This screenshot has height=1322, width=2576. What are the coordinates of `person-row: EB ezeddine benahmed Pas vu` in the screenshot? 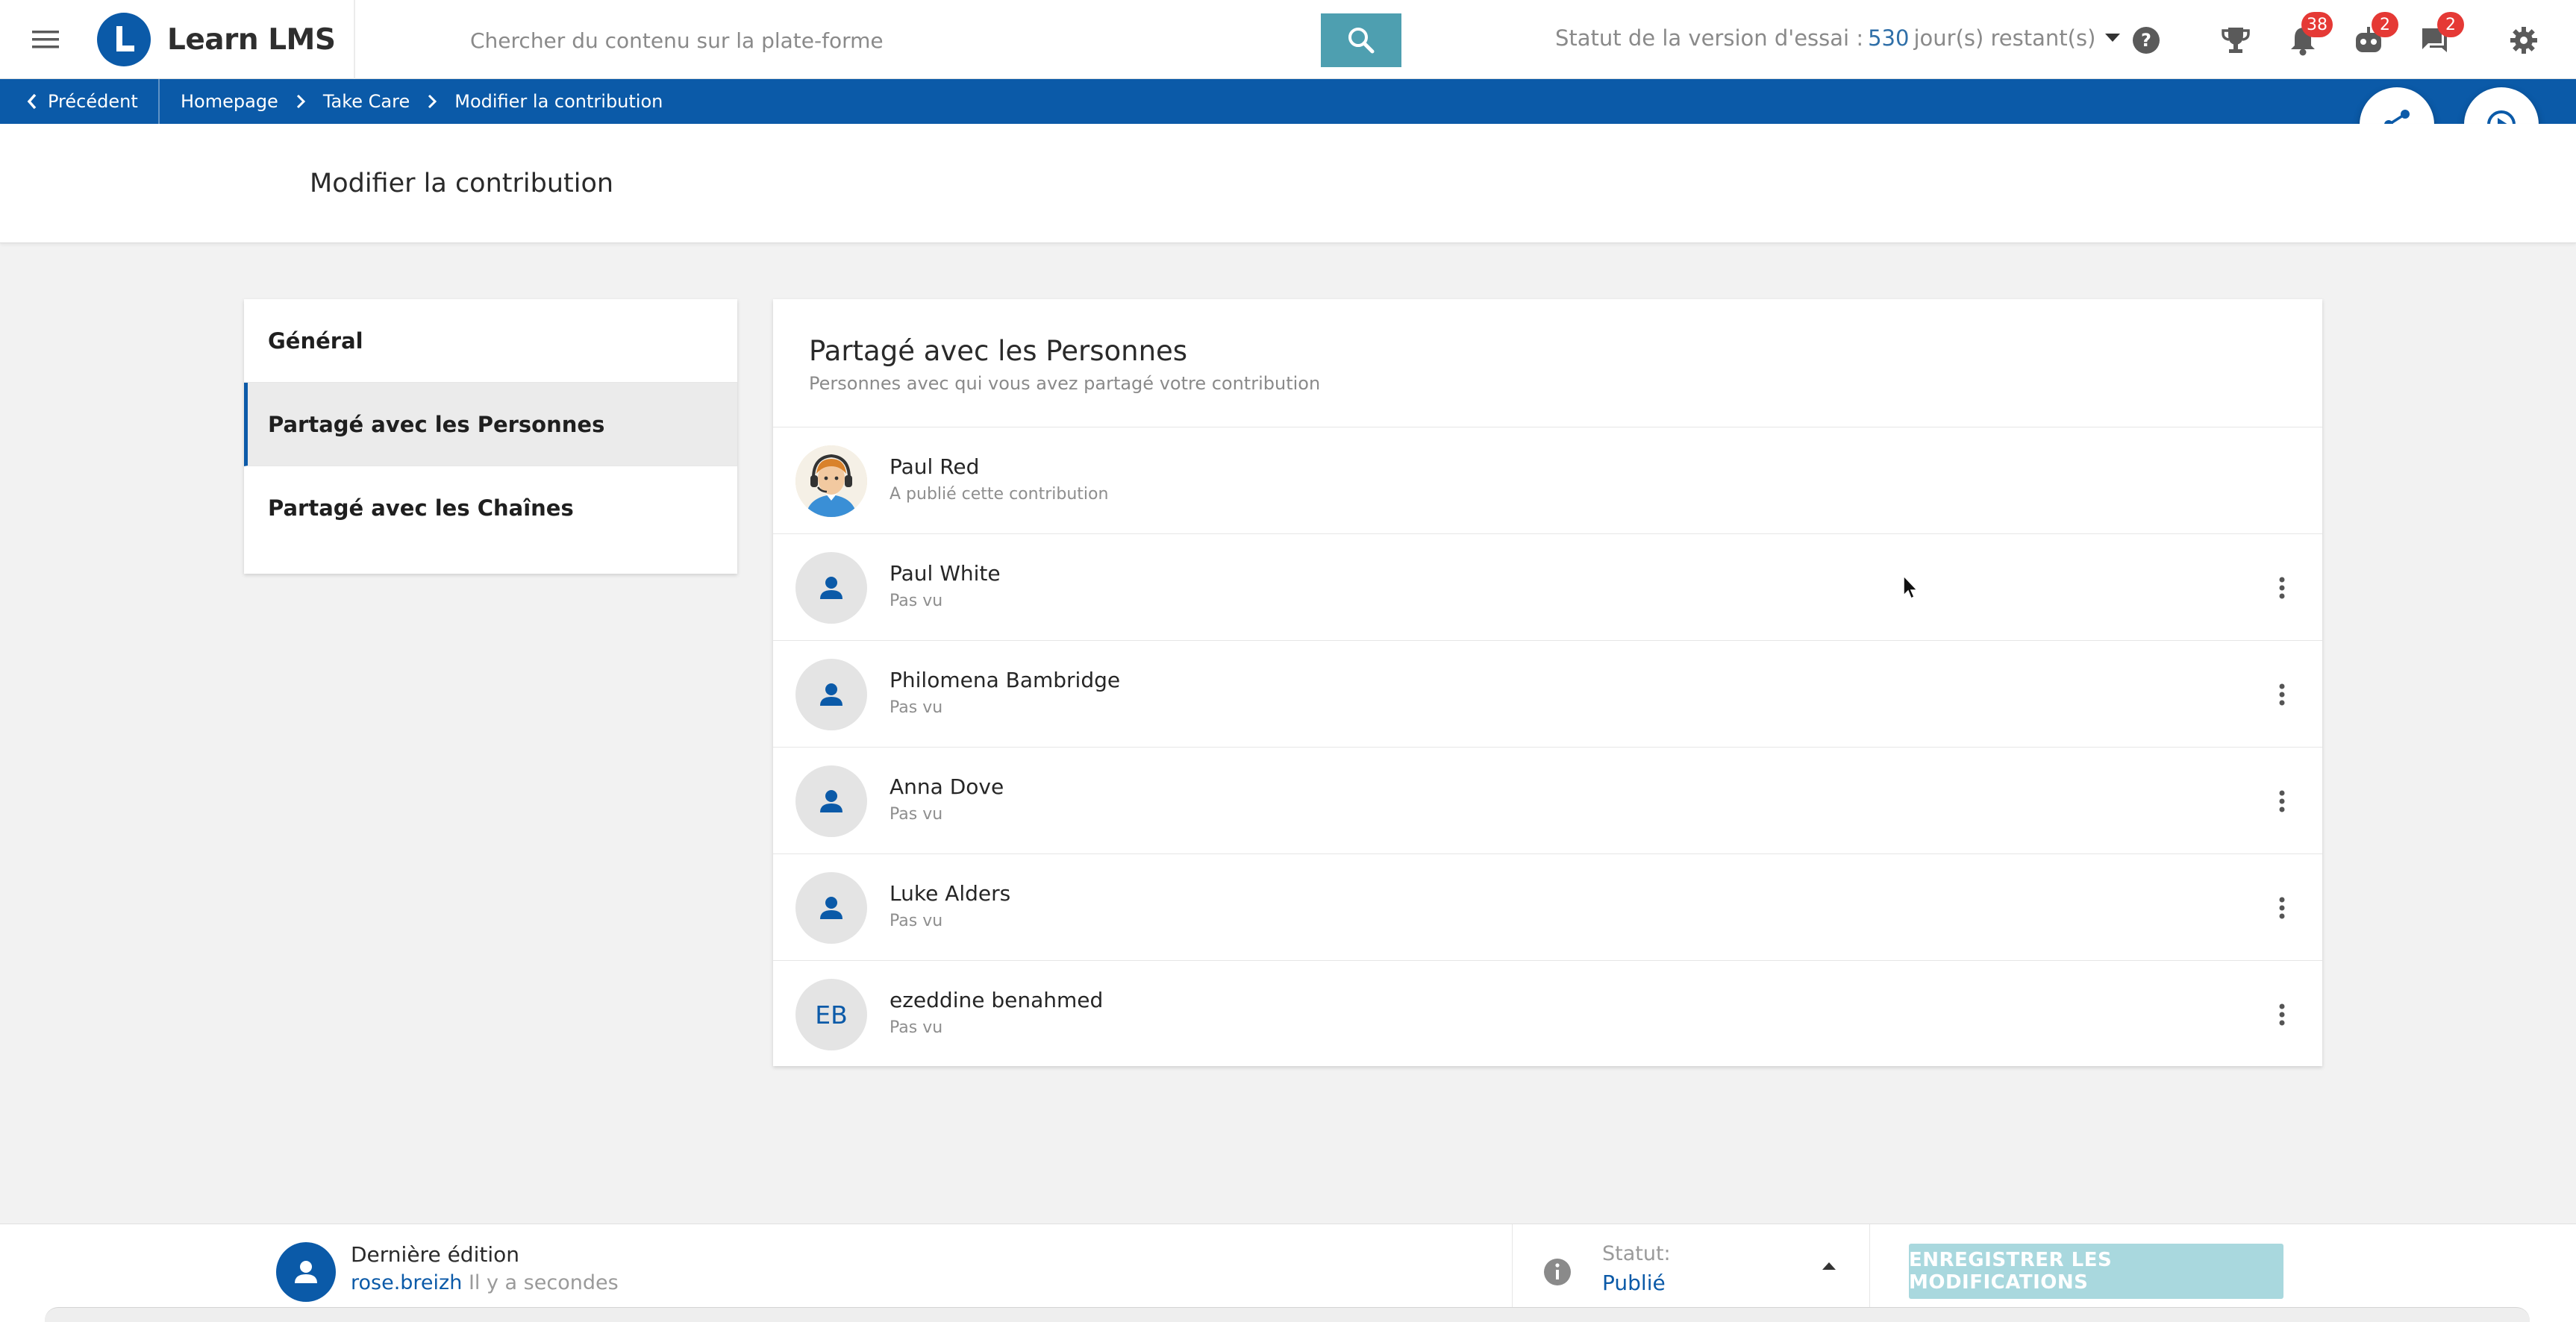 It's located at (1547, 1014).